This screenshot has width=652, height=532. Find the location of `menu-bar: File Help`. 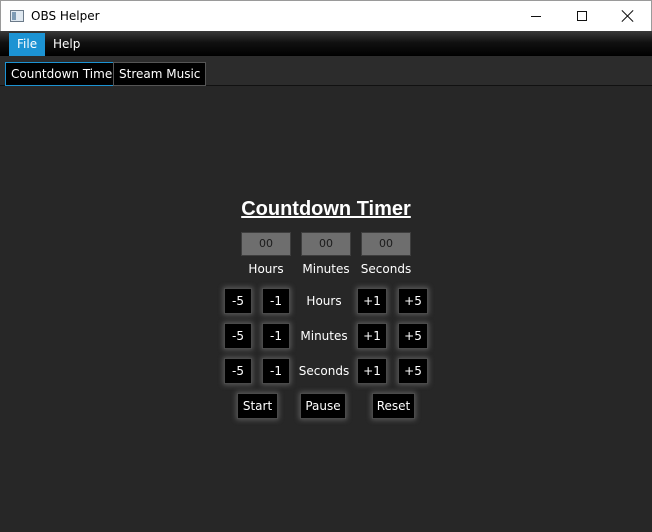

menu-bar: File Help is located at coordinates (326, 43).